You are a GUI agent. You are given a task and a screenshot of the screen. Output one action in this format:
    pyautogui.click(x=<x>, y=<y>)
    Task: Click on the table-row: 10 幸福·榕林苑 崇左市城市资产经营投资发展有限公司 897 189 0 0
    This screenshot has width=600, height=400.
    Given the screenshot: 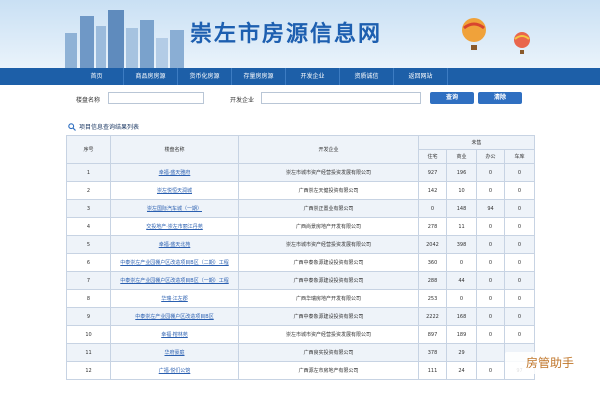 What is the action you would take?
    pyautogui.click(x=301, y=334)
    